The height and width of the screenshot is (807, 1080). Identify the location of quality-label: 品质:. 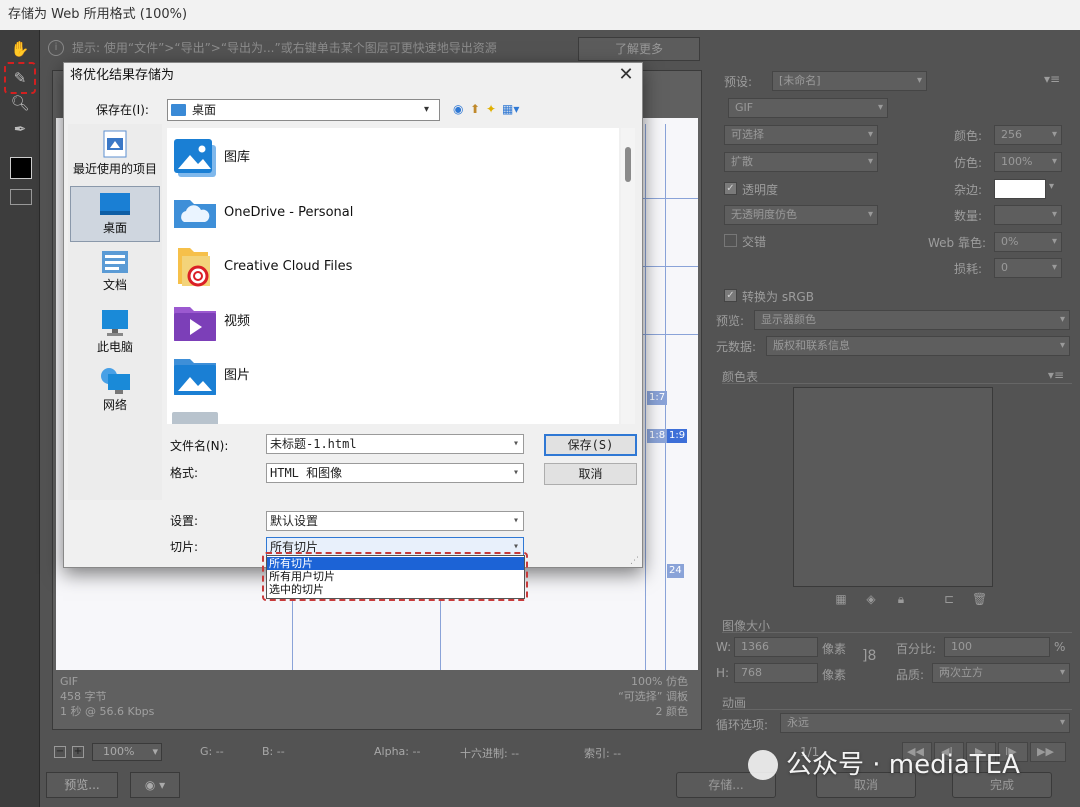
(910, 675).